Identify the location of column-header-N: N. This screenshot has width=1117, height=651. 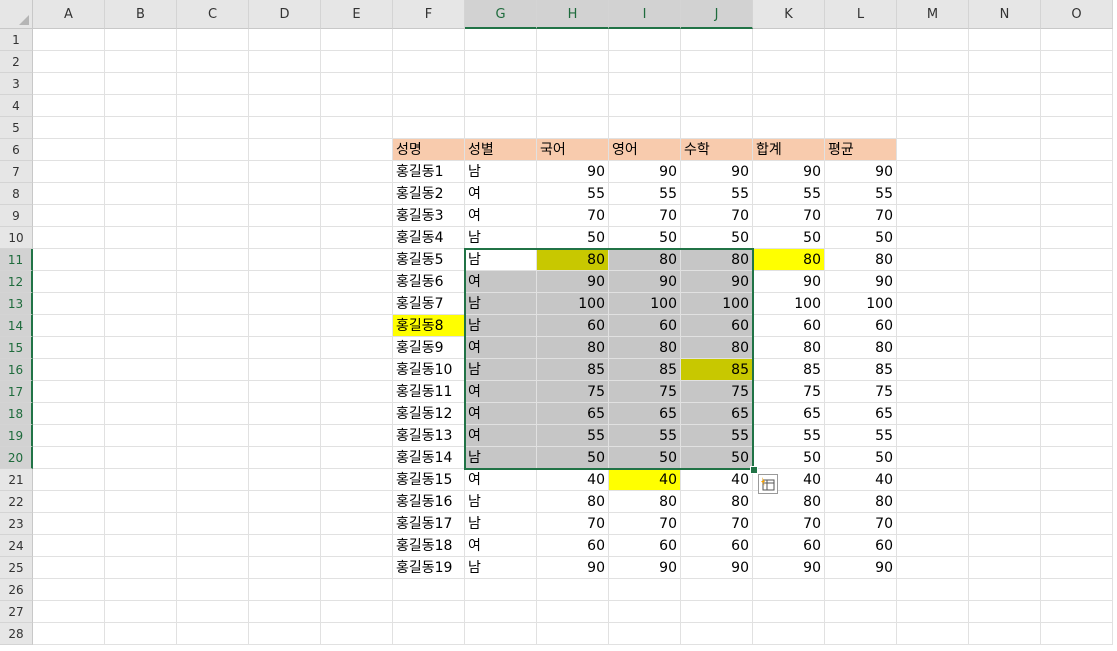
(1005, 14).